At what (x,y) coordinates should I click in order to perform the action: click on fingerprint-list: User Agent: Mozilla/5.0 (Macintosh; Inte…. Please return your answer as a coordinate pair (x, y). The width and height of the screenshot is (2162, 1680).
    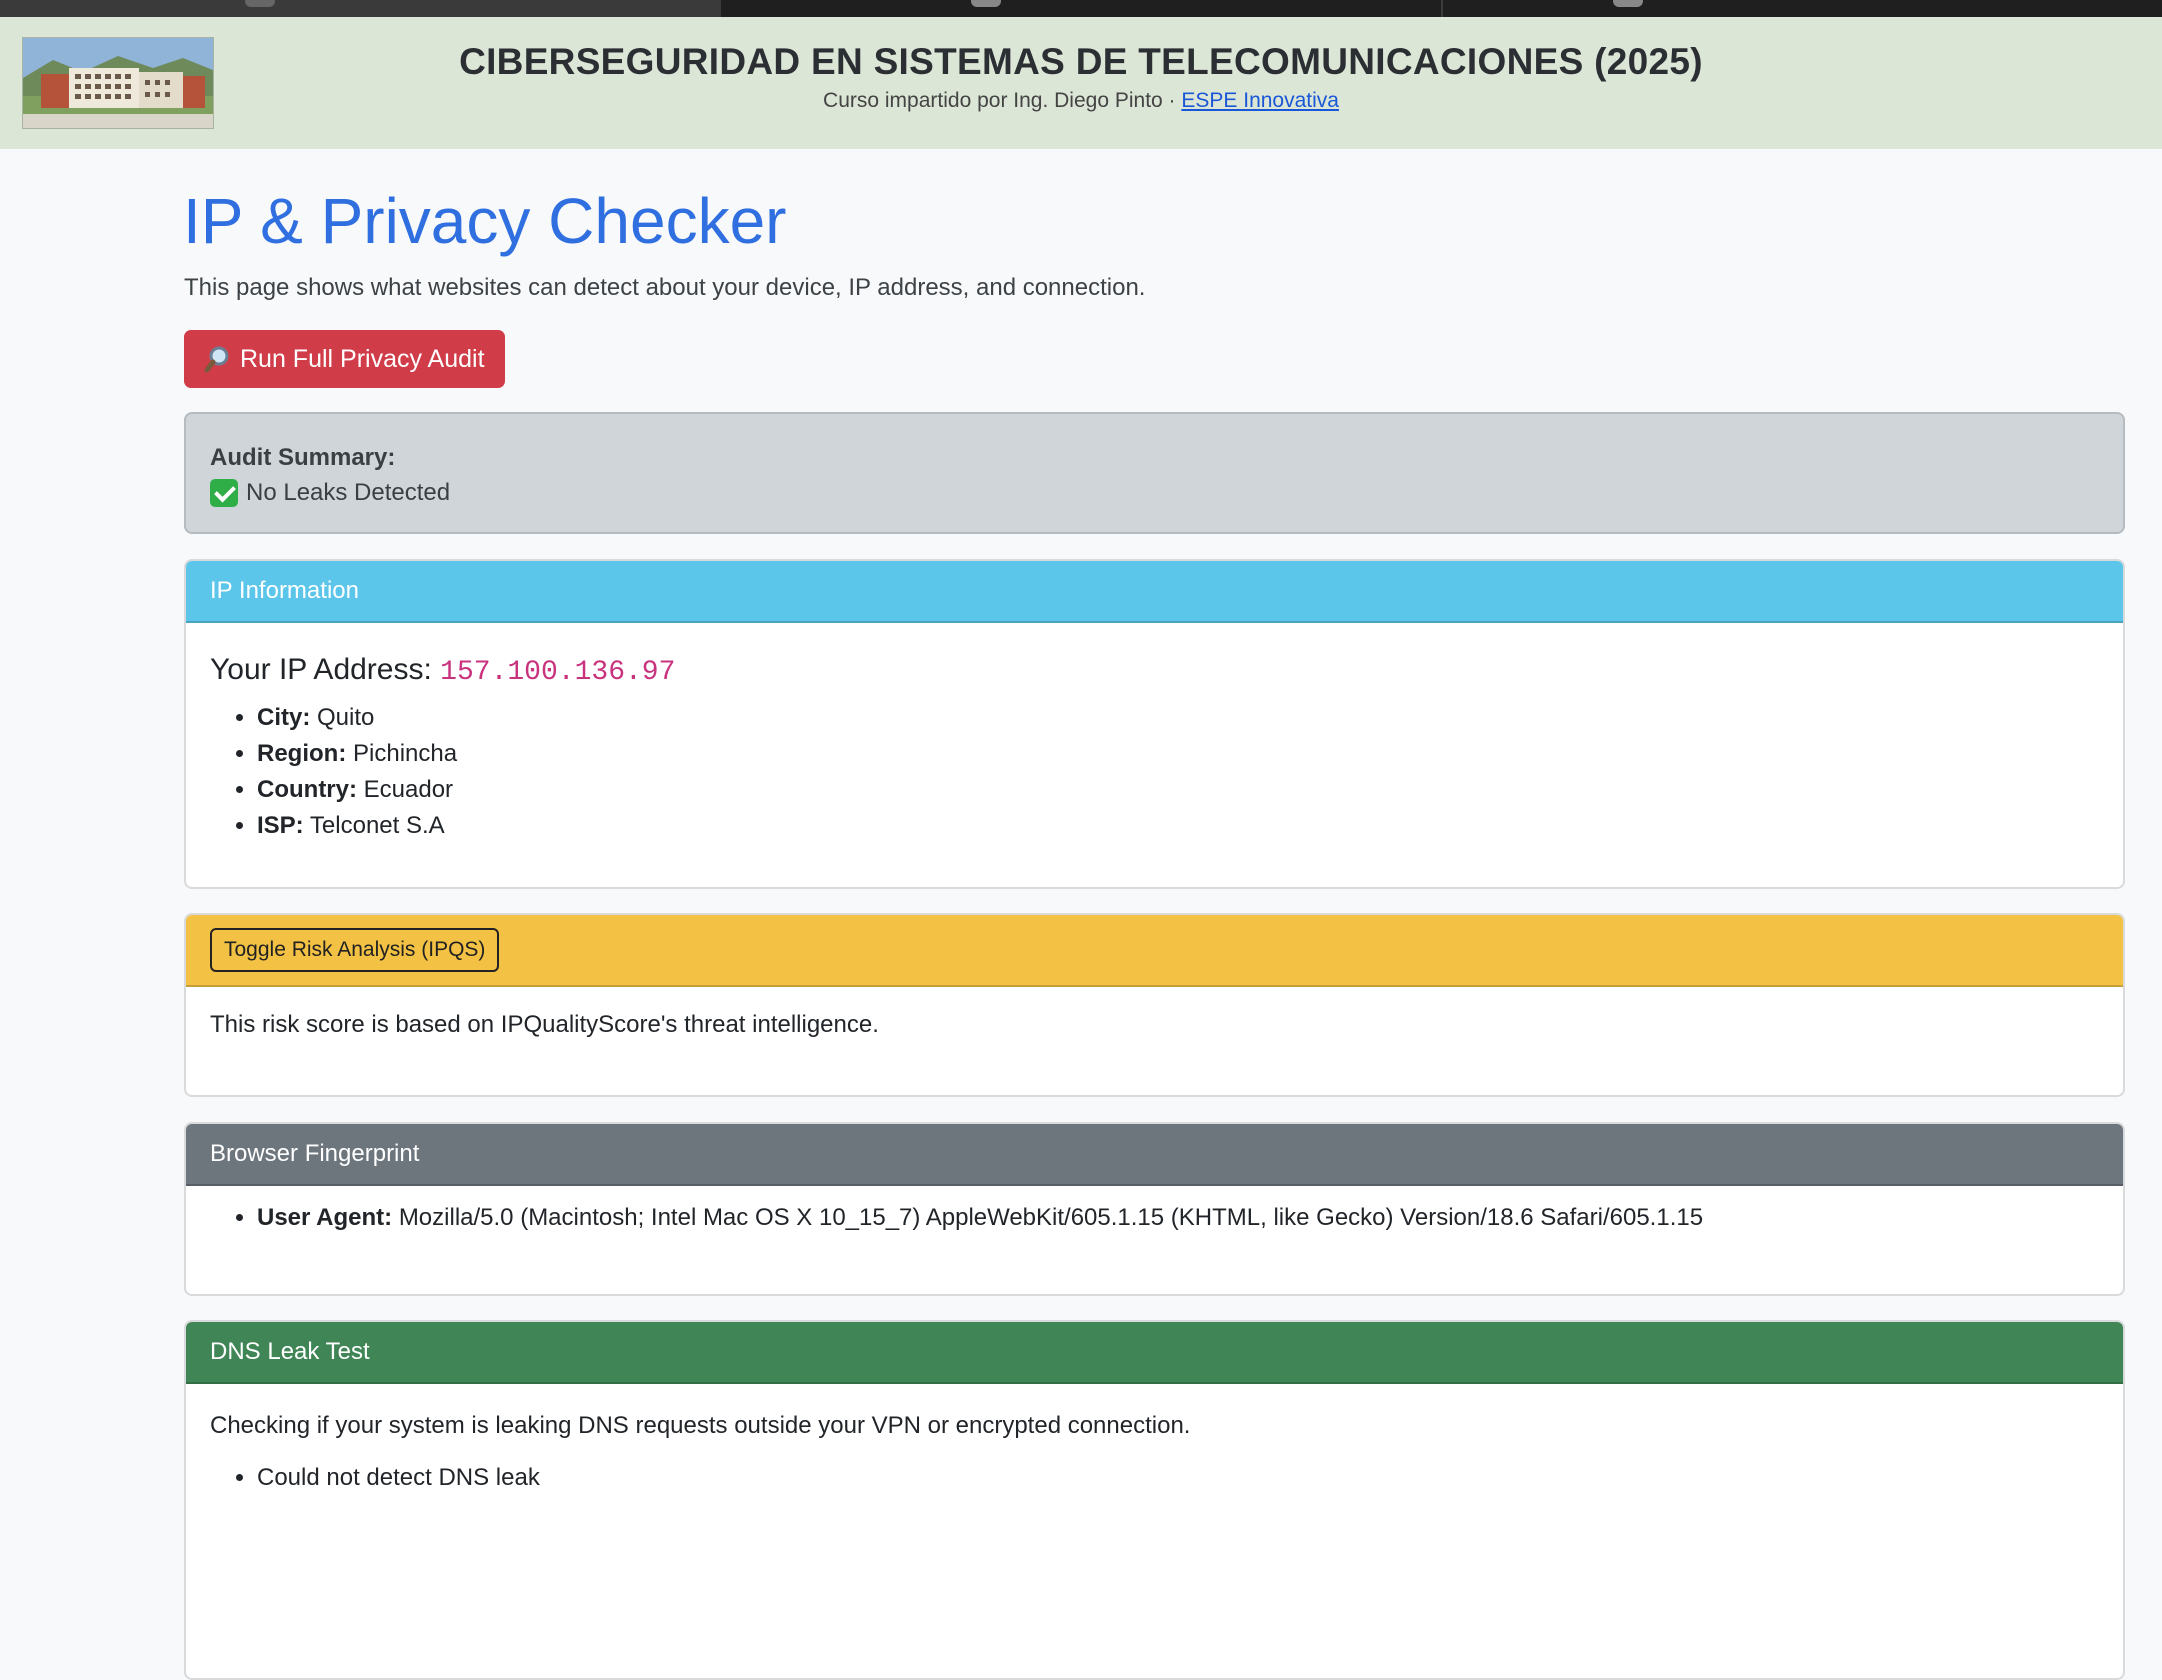
    Looking at the image, I should click on (1154, 1218).